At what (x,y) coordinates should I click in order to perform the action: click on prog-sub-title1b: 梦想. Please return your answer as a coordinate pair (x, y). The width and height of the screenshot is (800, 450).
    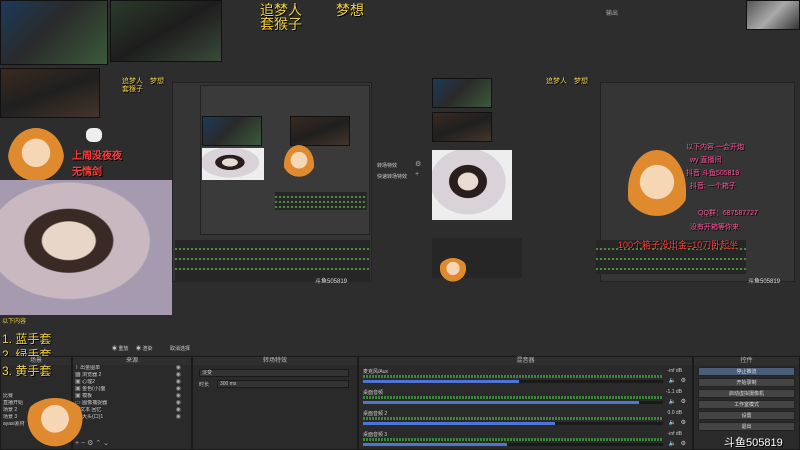
    Looking at the image, I should click on (581, 81).